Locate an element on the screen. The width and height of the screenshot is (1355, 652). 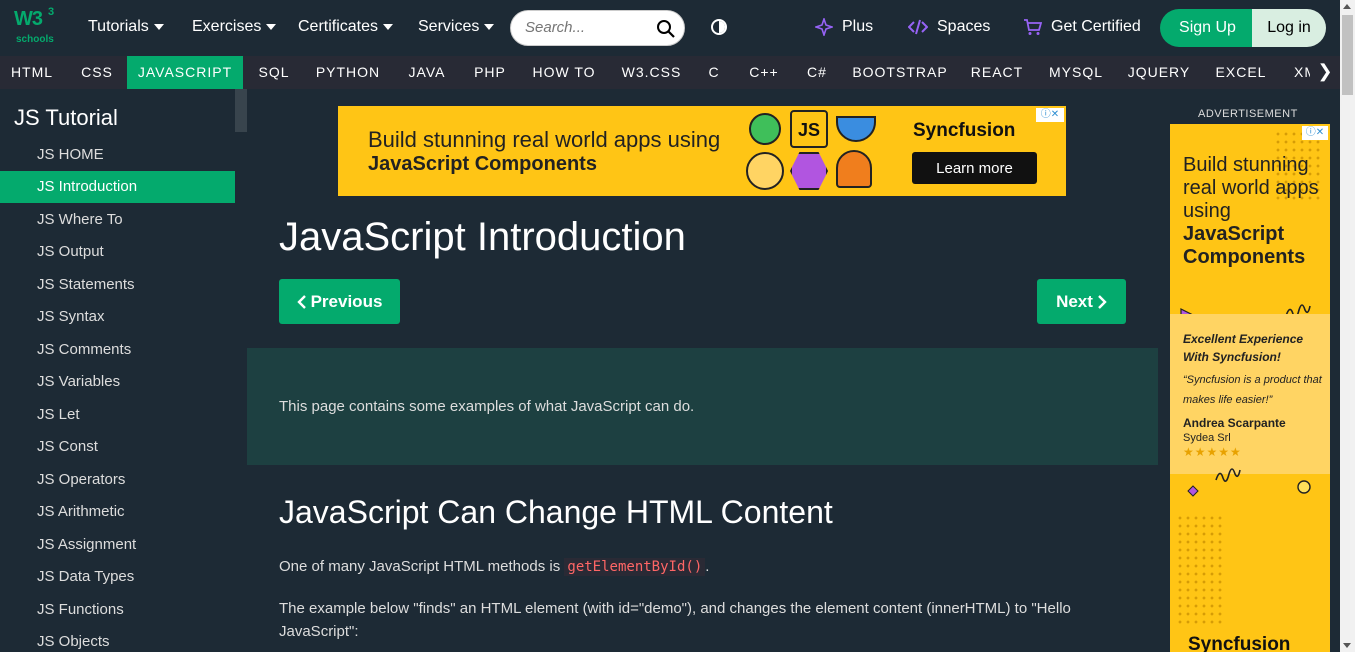
sidebar-item-js-variables: JS Variables is located at coordinates (117, 382).